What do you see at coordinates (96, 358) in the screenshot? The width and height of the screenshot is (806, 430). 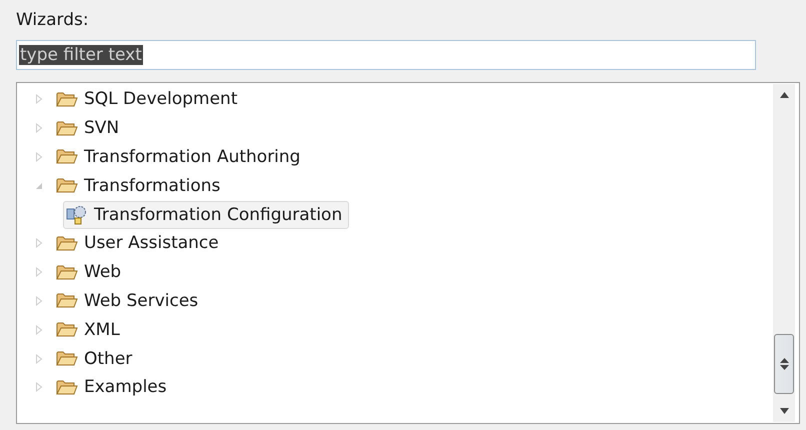 I see `tree-item: Other` at bounding box center [96, 358].